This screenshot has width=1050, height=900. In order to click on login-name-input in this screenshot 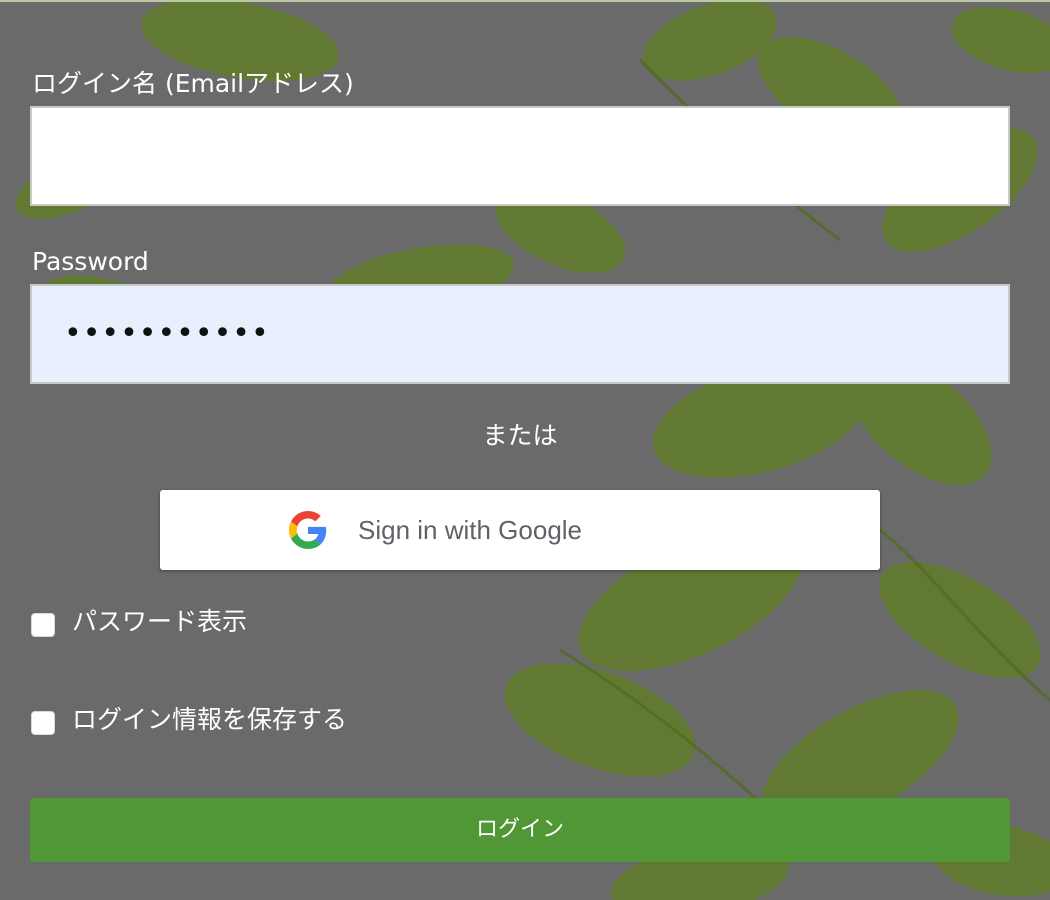, I will do `click(520, 156)`.